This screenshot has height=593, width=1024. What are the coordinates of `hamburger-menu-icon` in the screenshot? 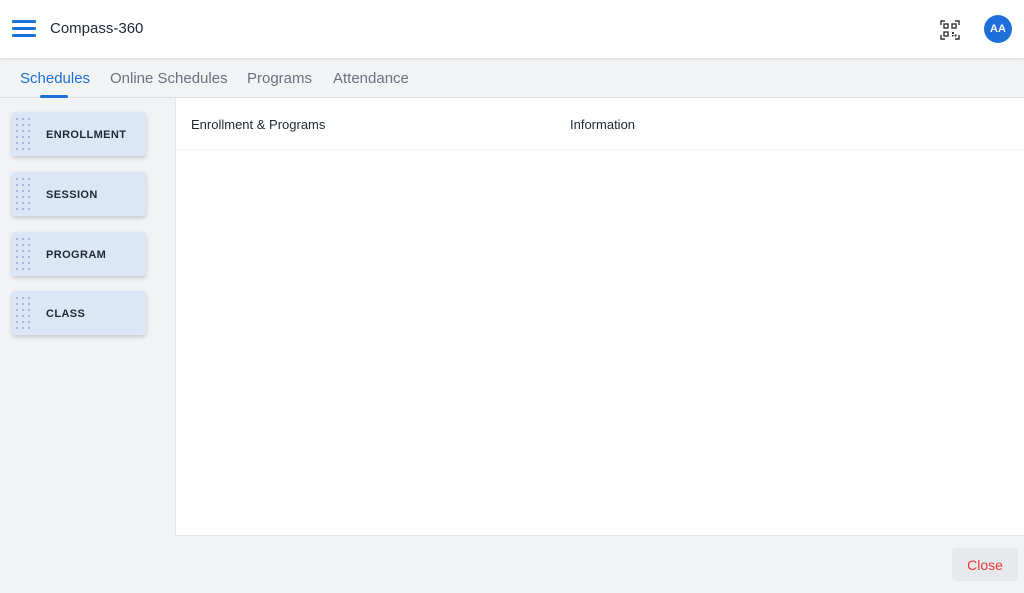 It's located at (24, 29).